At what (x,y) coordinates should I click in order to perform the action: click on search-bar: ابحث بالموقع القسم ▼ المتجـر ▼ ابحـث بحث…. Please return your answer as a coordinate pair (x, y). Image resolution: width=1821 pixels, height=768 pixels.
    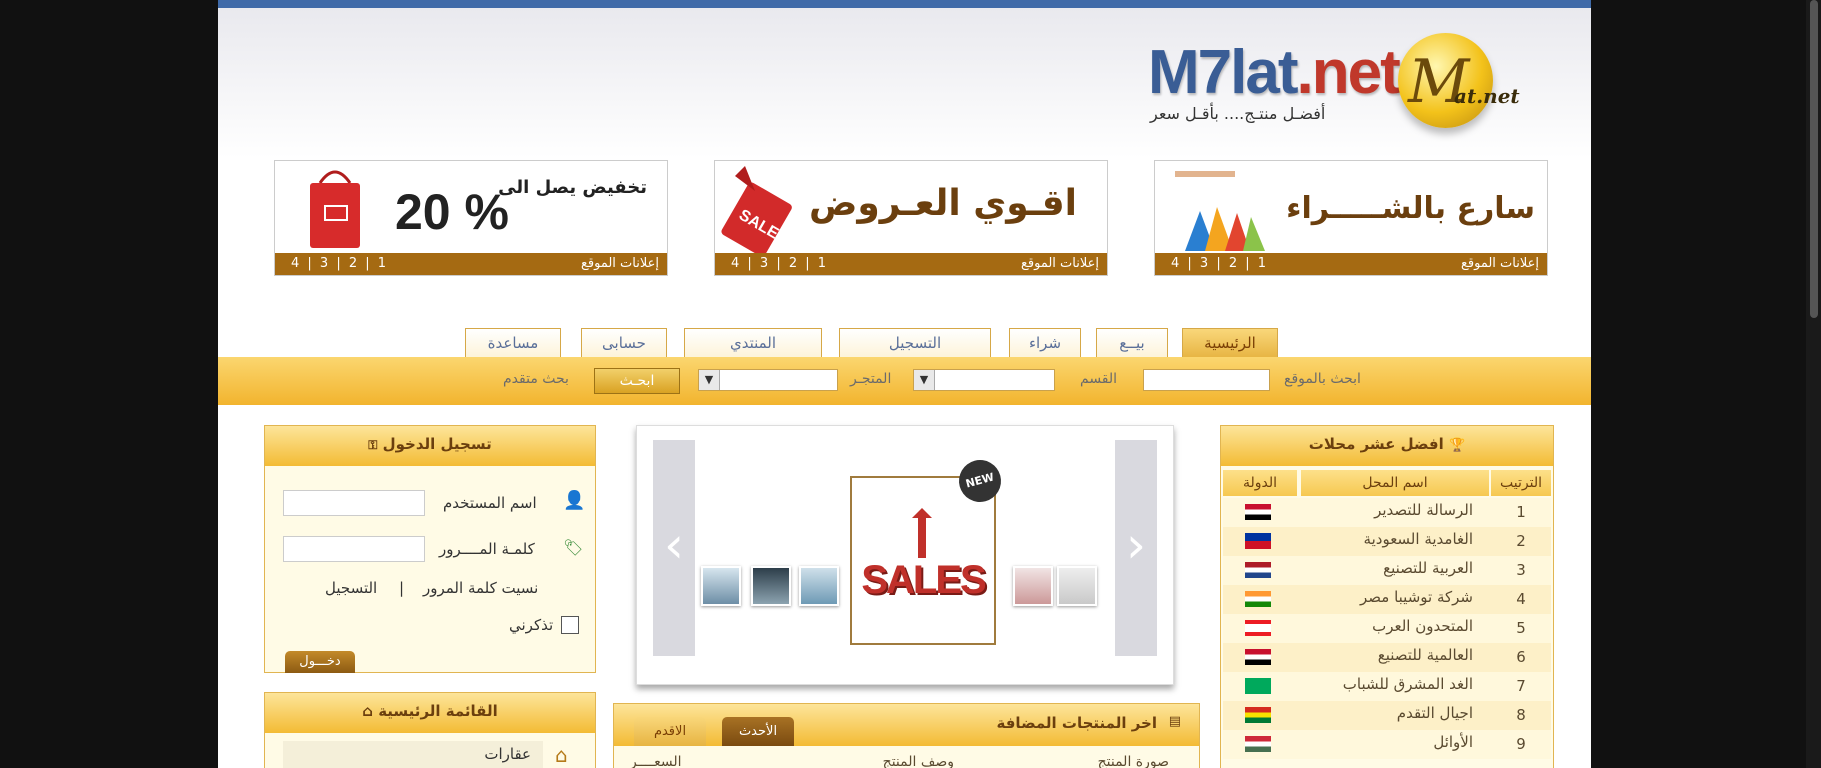
    Looking at the image, I should click on (904, 381).